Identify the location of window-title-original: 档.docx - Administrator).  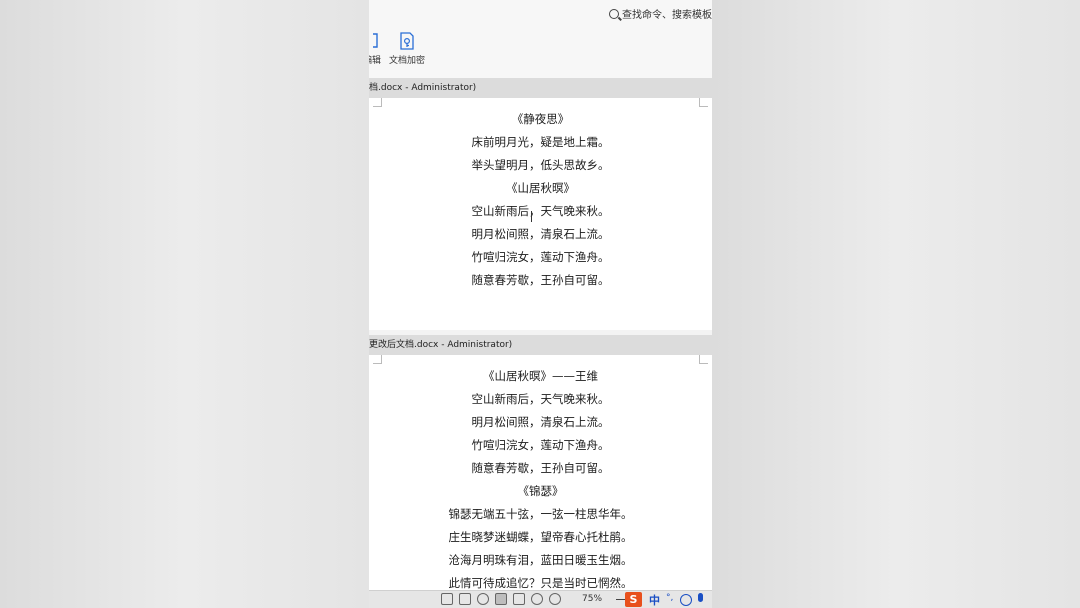
(540, 88).